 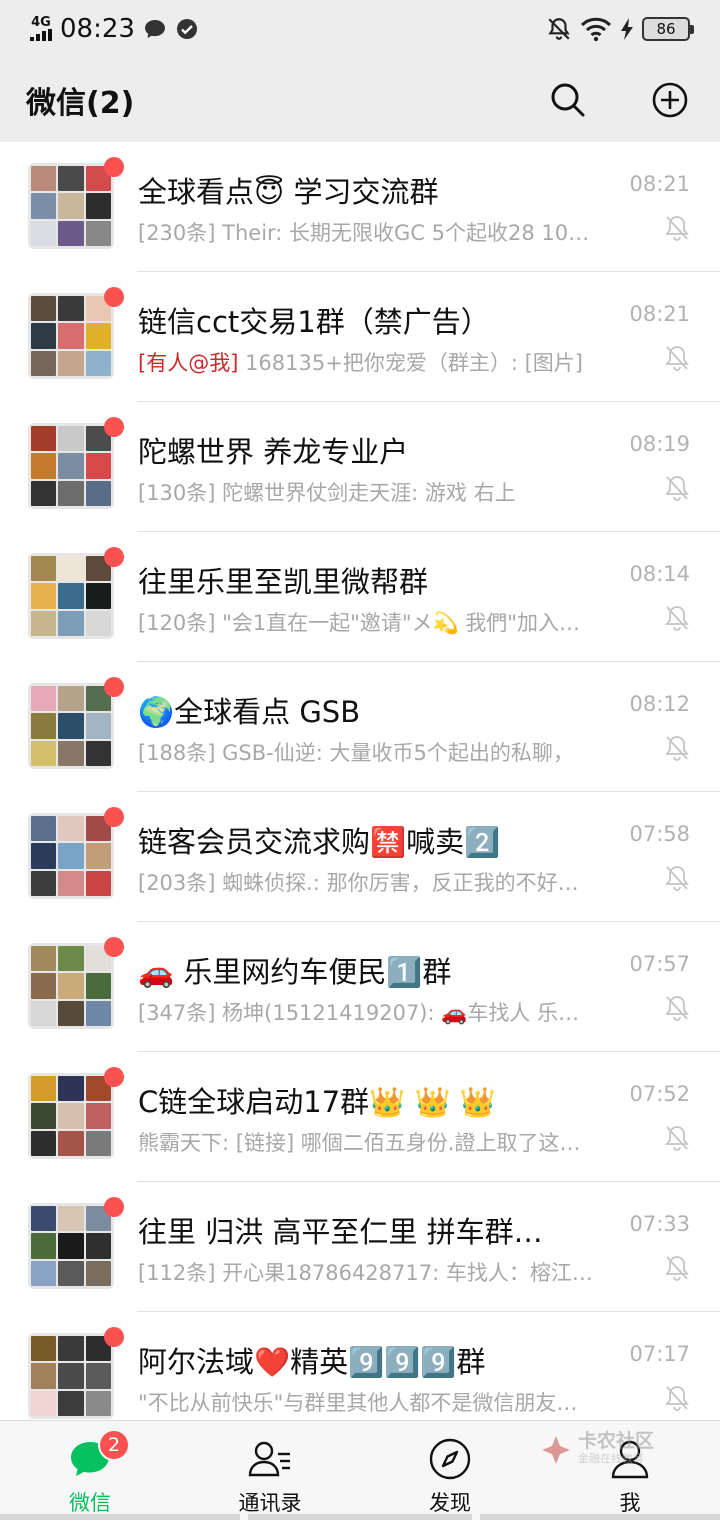 I want to click on chat-preview: [有人@我] 168135+把你宠爱（群主）: [图片], so click(x=378, y=362).